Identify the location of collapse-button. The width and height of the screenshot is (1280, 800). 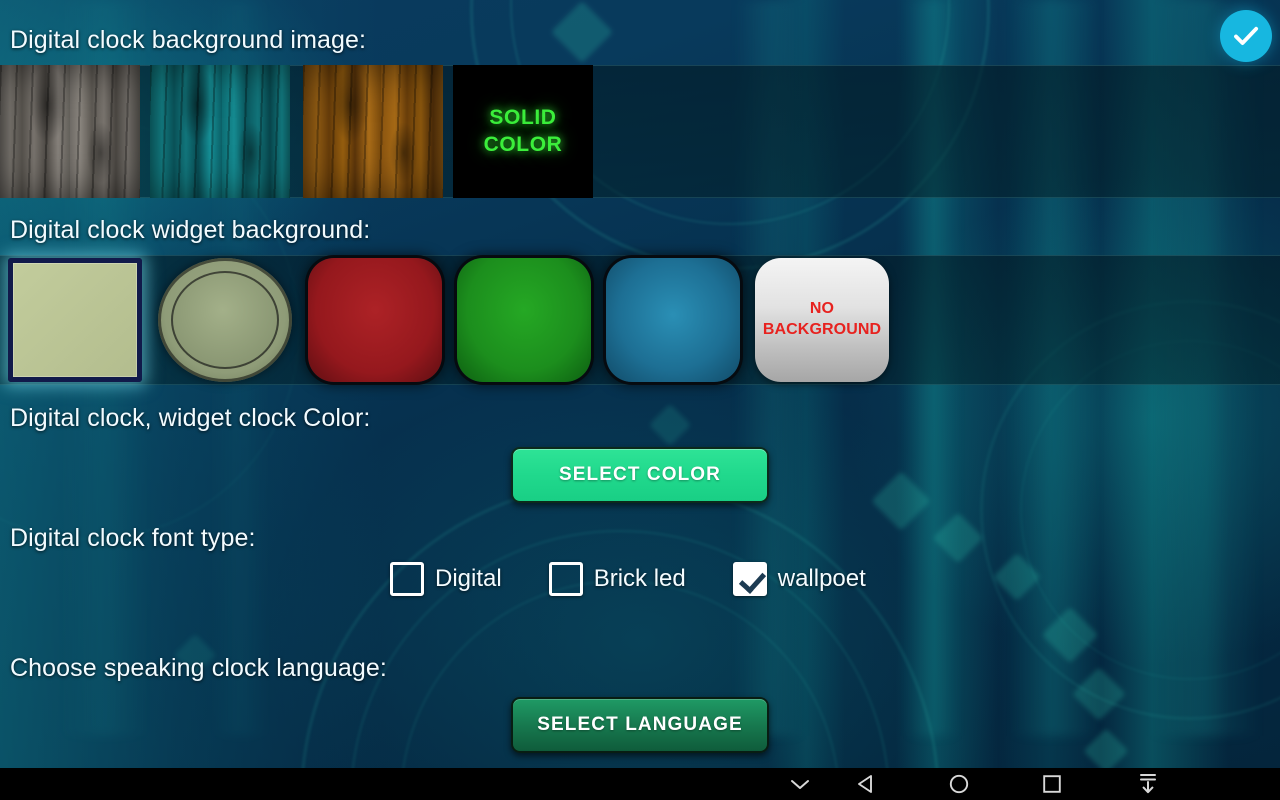
(1148, 784).